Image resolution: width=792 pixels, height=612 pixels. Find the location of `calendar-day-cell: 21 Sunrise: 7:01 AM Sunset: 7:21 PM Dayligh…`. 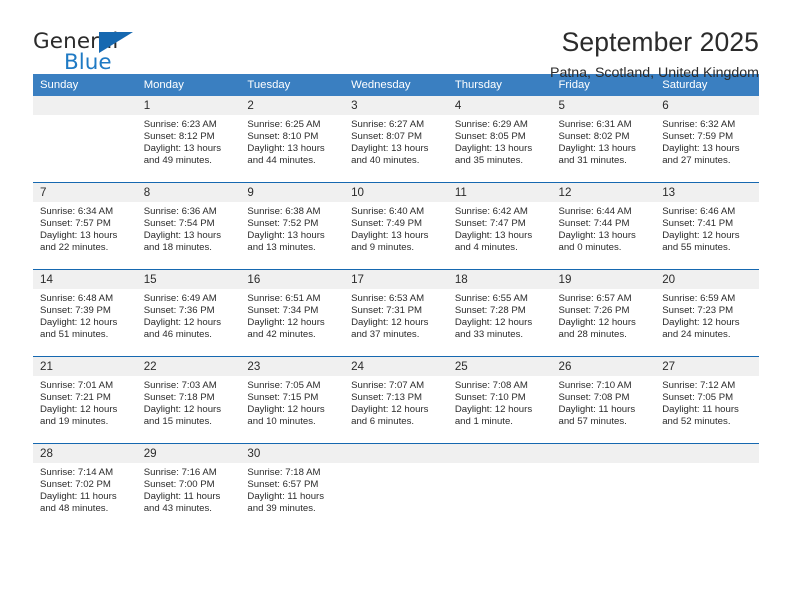

calendar-day-cell: 21 Sunrise: 7:01 AM Sunset: 7:21 PM Dayligh… is located at coordinates (85, 400).